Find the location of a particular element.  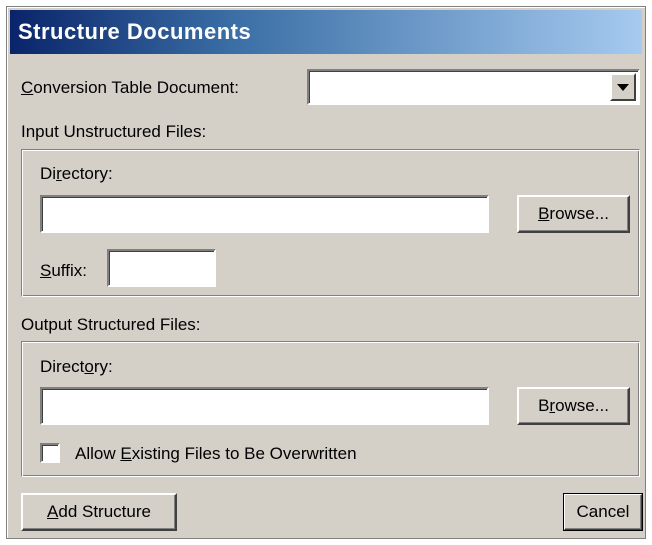

cancel-button: Cancel is located at coordinates (603, 512).